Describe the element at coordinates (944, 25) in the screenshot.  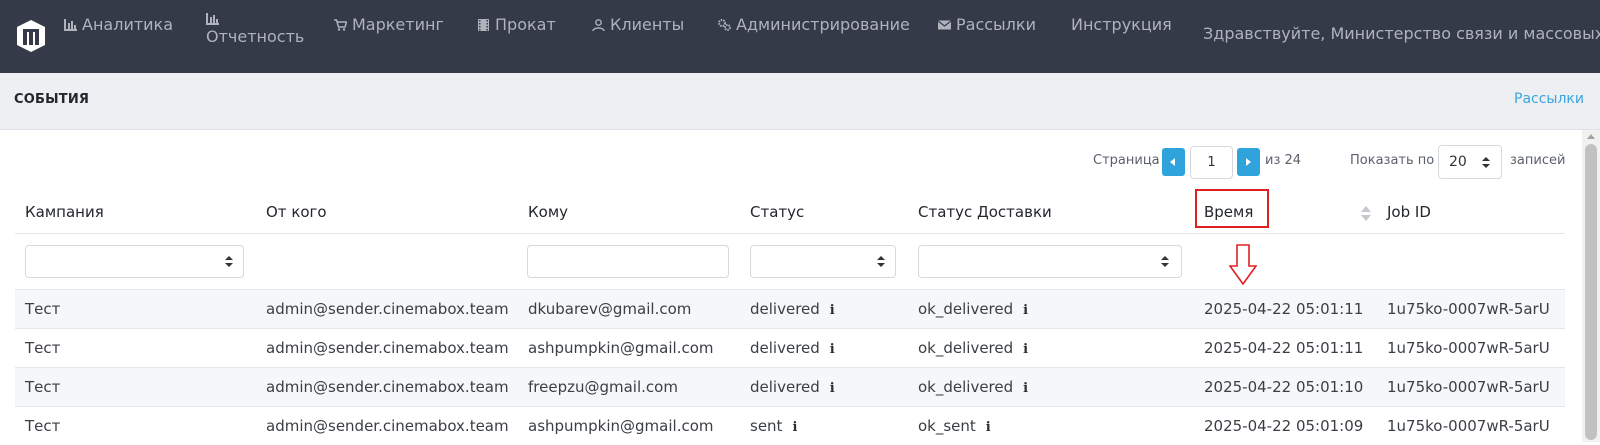
I see `envelope-icon` at that location.